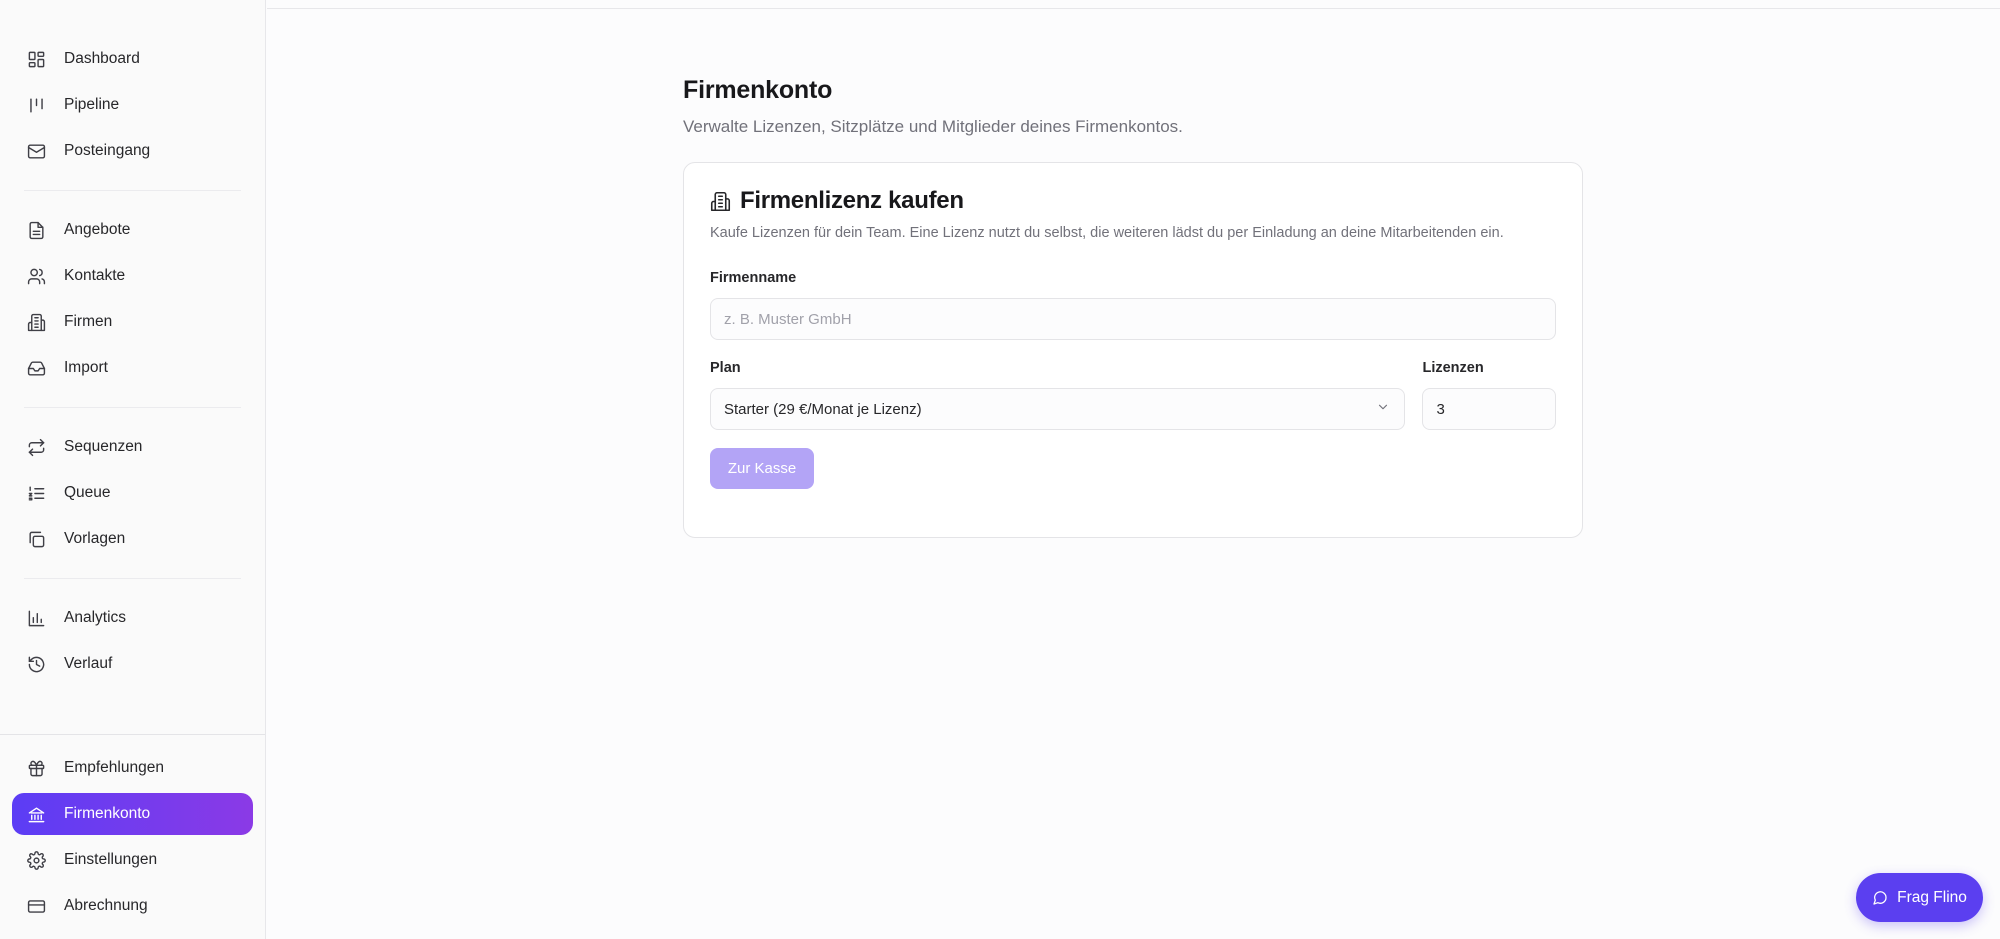  Describe the element at coordinates (753, 278) in the screenshot. I see `company-name-label: Firmenname` at that location.